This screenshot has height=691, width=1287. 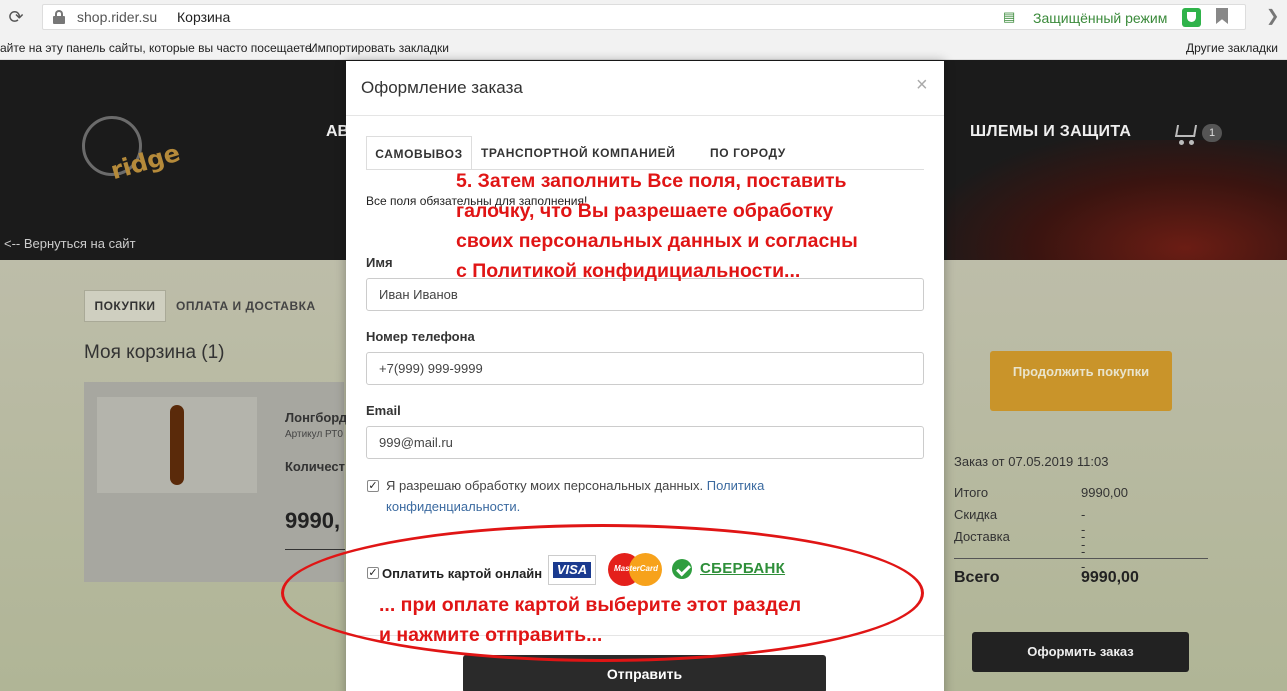 What do you see at coordinates (313, 520) in the screenshot?
I see `product-price: 9990,` at bounding box center [313, 520].